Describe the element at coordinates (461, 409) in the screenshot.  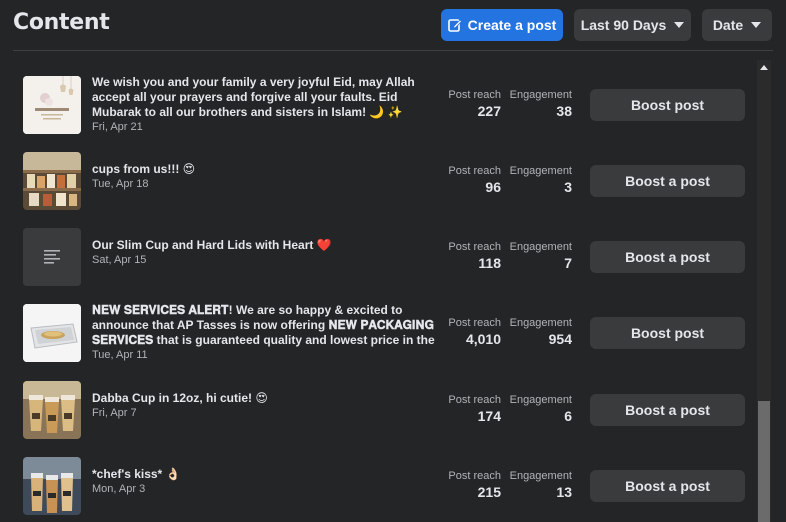
I see `post-reach-stat: Post reach 174` at that location.